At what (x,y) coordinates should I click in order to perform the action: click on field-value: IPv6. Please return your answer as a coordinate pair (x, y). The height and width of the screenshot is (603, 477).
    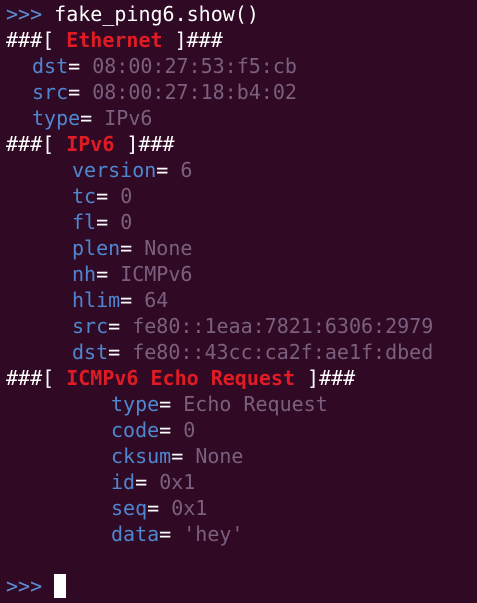
    Looking at the image, I should click on (128, 118).